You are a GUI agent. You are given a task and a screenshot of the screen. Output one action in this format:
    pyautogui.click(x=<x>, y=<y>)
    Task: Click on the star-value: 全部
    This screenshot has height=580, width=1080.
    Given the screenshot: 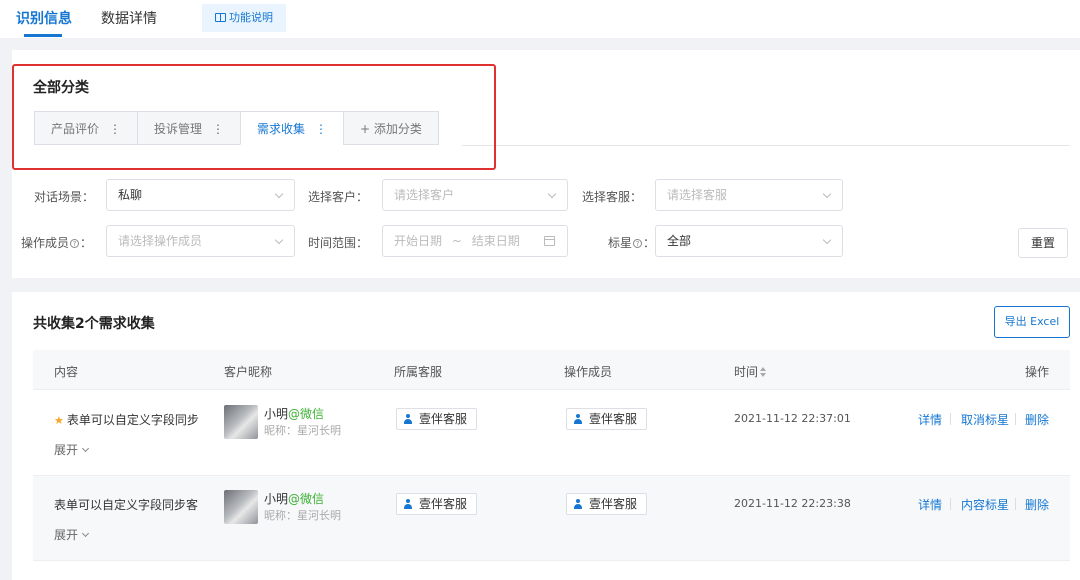 What is the action you would take?
    pyautogui.click(x=679, y=241)
    